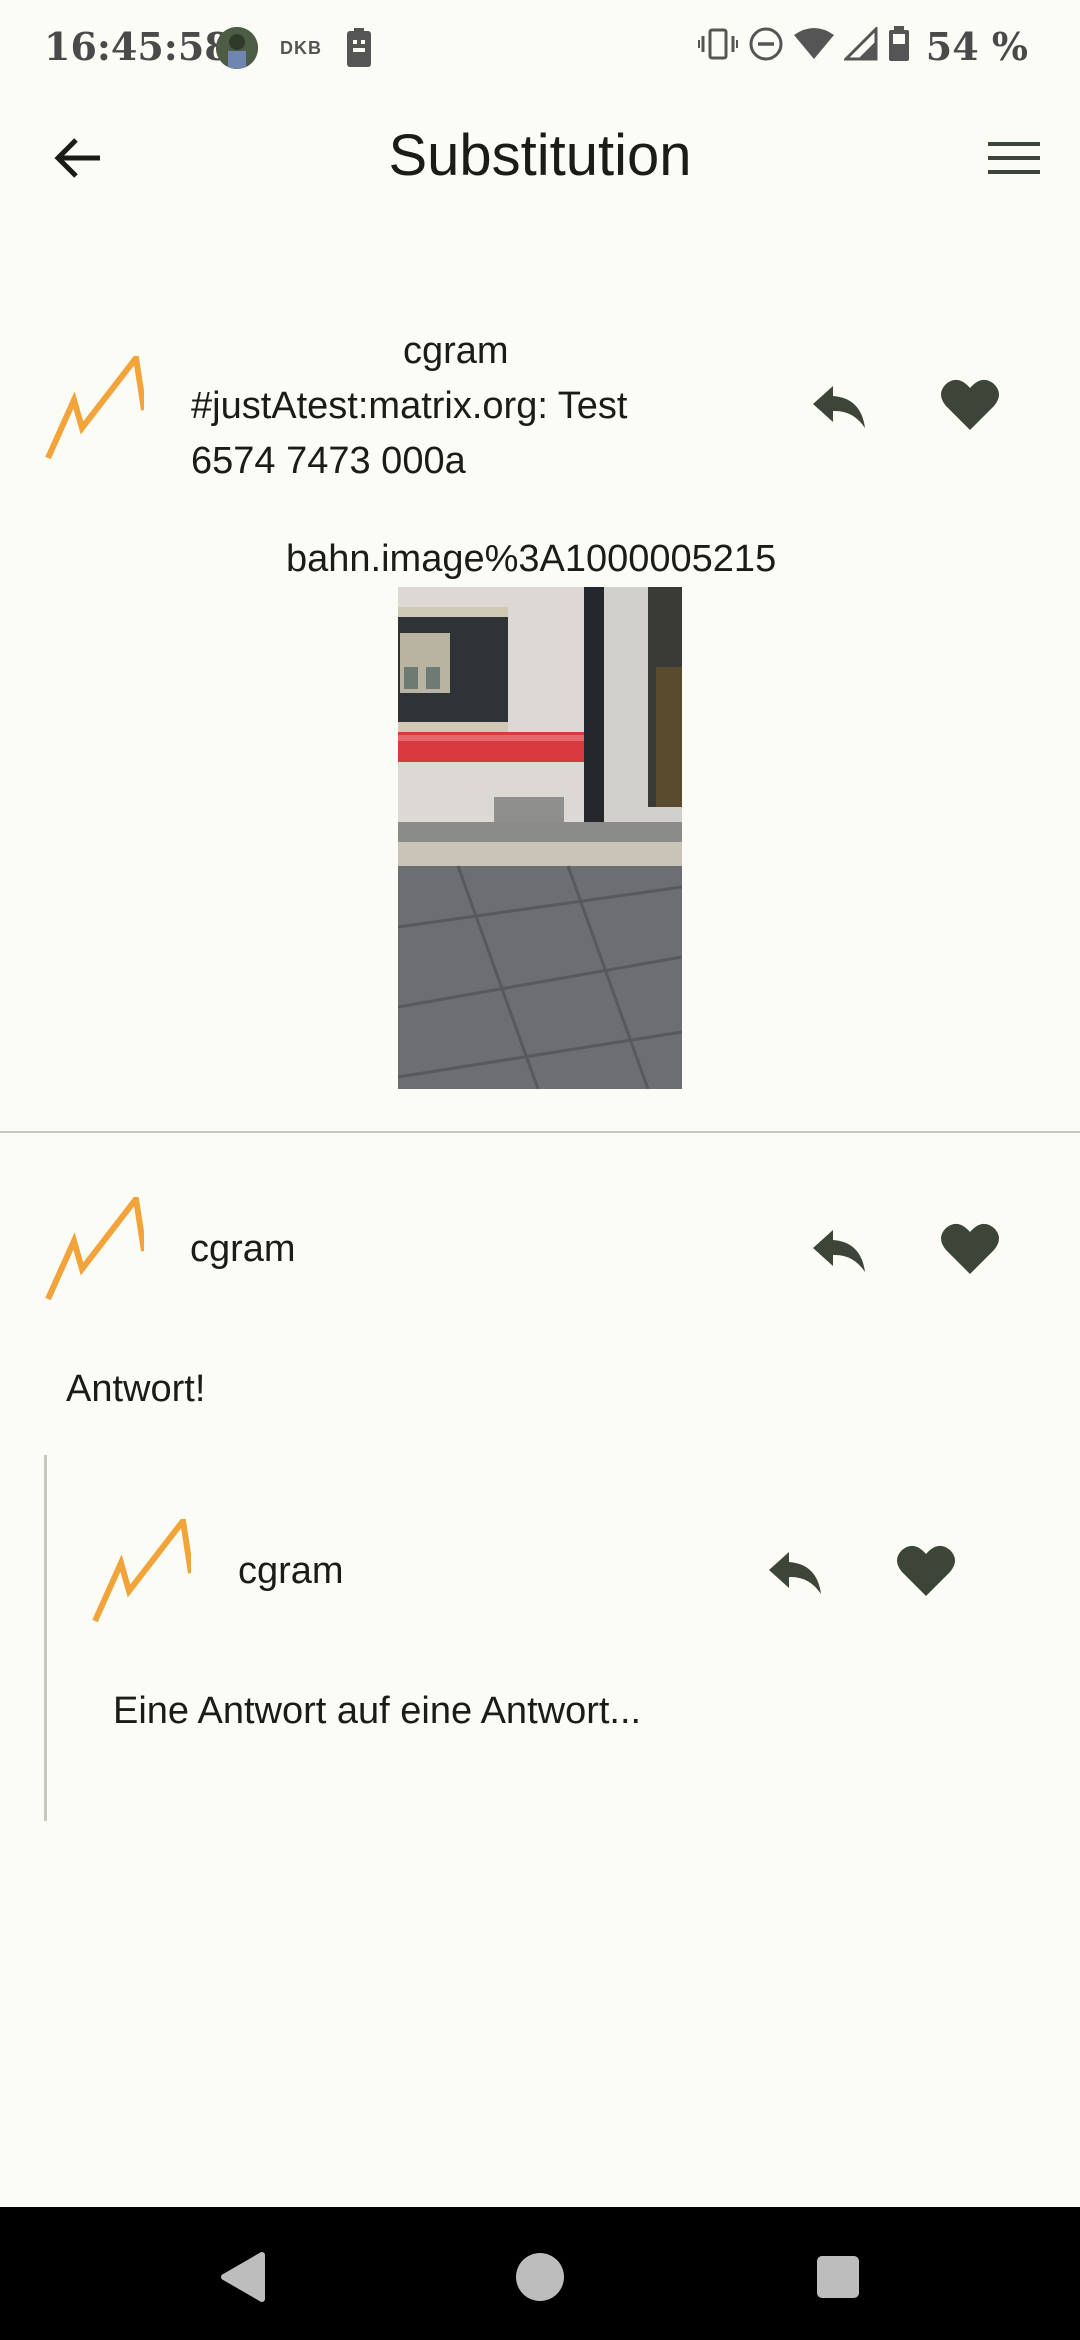 This screenshot has width=1080, height=2340. I want to click on attachment-filename: bahn.image%3A1000005215, so click(531, 559).